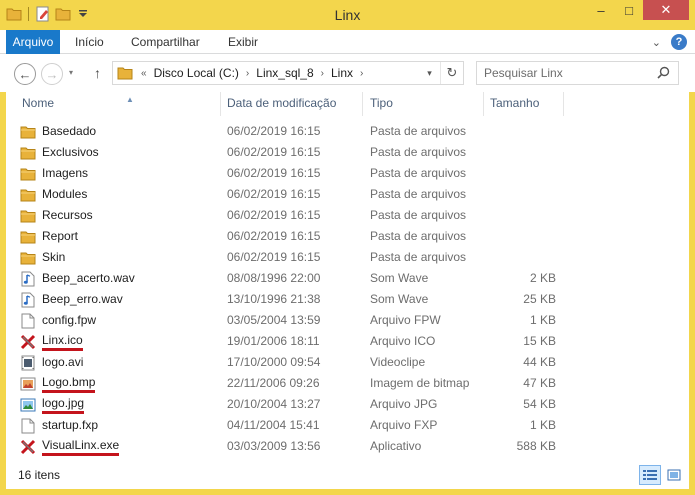 This screenshot has height=495, width=695. What do you see at coordinates (52, 404) in the screenshot?
I see `file-name-cell: logo.jpg` at bounding box center [52, 404].